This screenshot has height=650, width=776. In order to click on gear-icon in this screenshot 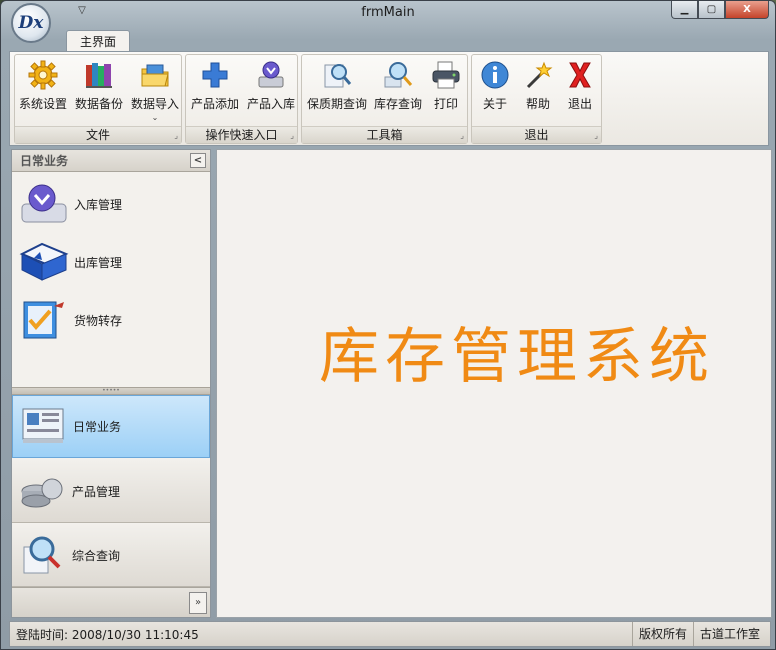, I will do `click(43, 75)`.